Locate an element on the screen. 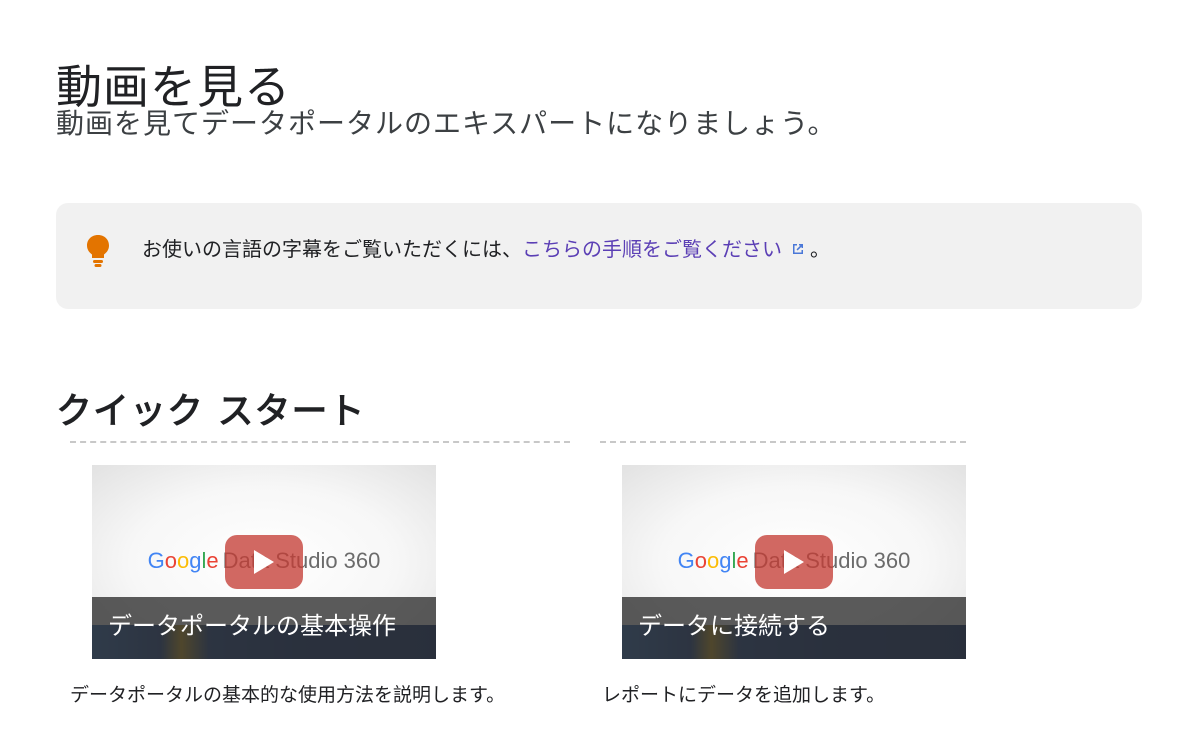 Image resolution: width=1200 pixels, height=740 pixels. lightbulb-icon is located at coordinates (98, 251).